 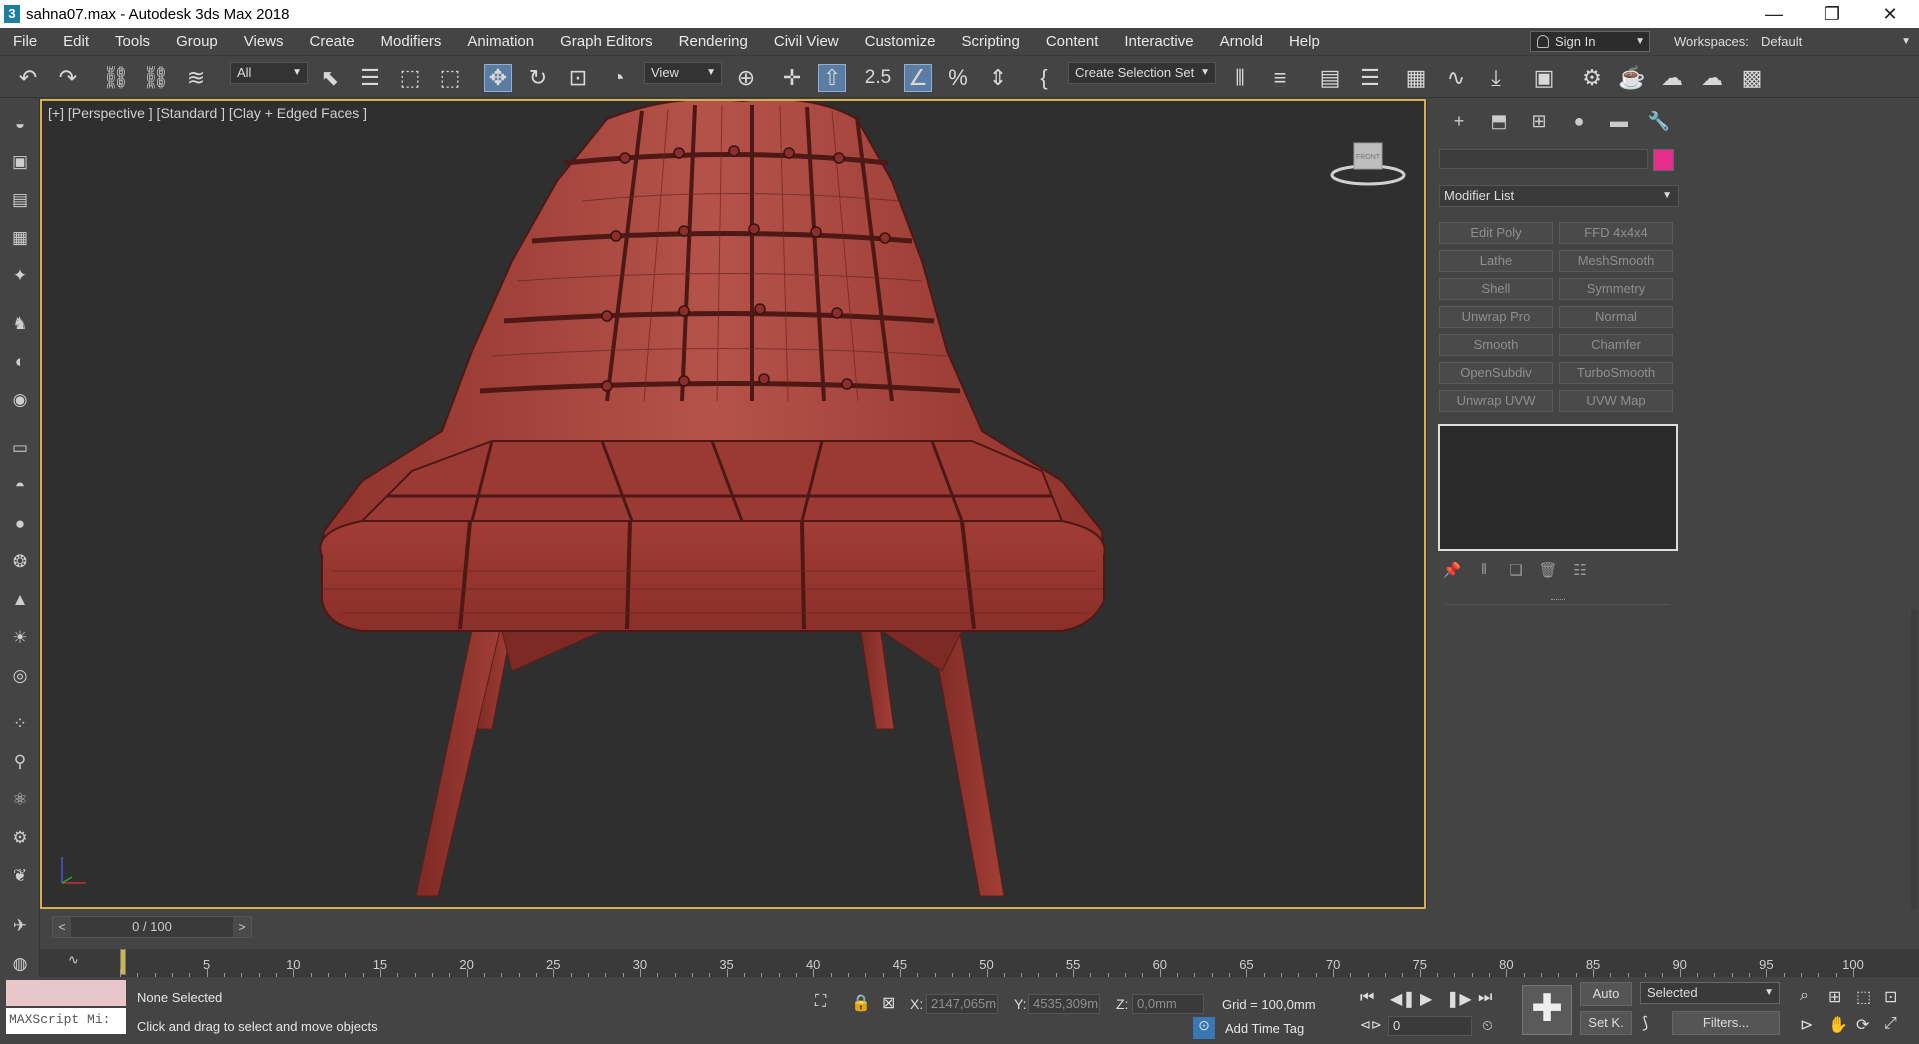 I want to click on modifier-symmetry-button: Symmetry, so click(x=1616, y=289).